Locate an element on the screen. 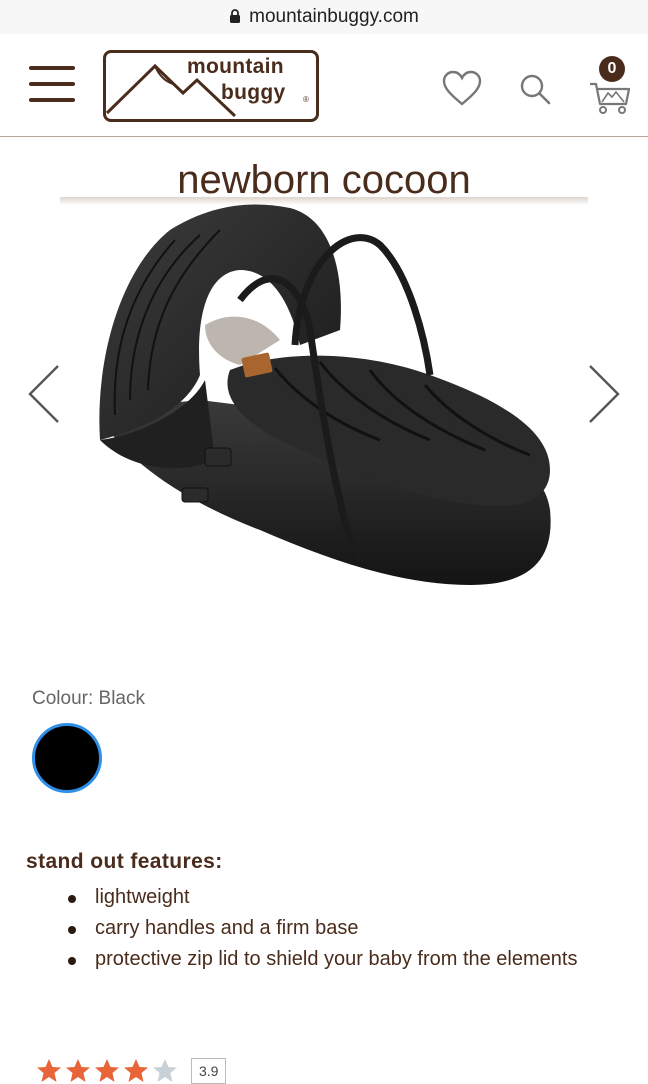 This screenshot has height=1084, width=648. colour-swatch-black is located at coordinates (67, 758).